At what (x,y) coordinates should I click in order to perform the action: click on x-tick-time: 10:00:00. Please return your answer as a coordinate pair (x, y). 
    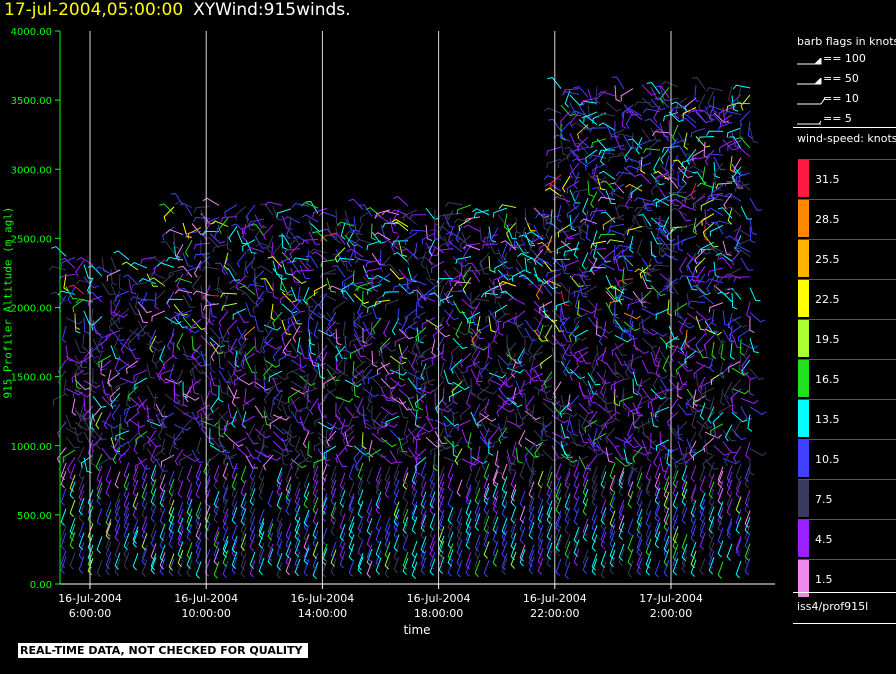
    Looking at the image, I should click on (205, 613).